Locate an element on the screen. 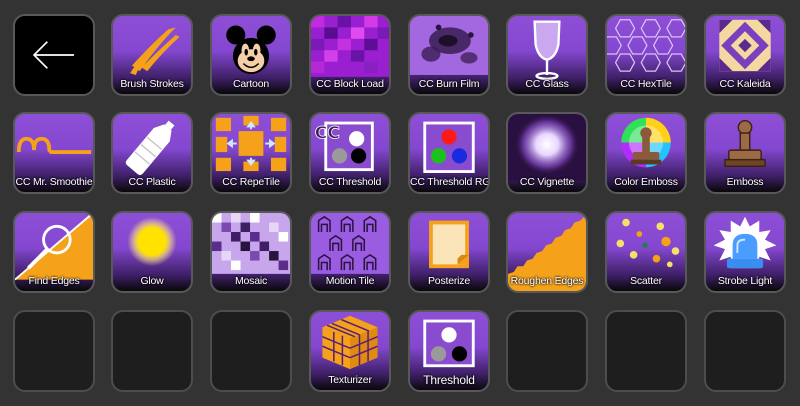  effect-key-cc-vignette: CC Vignette is located at coordinates (547, 153).